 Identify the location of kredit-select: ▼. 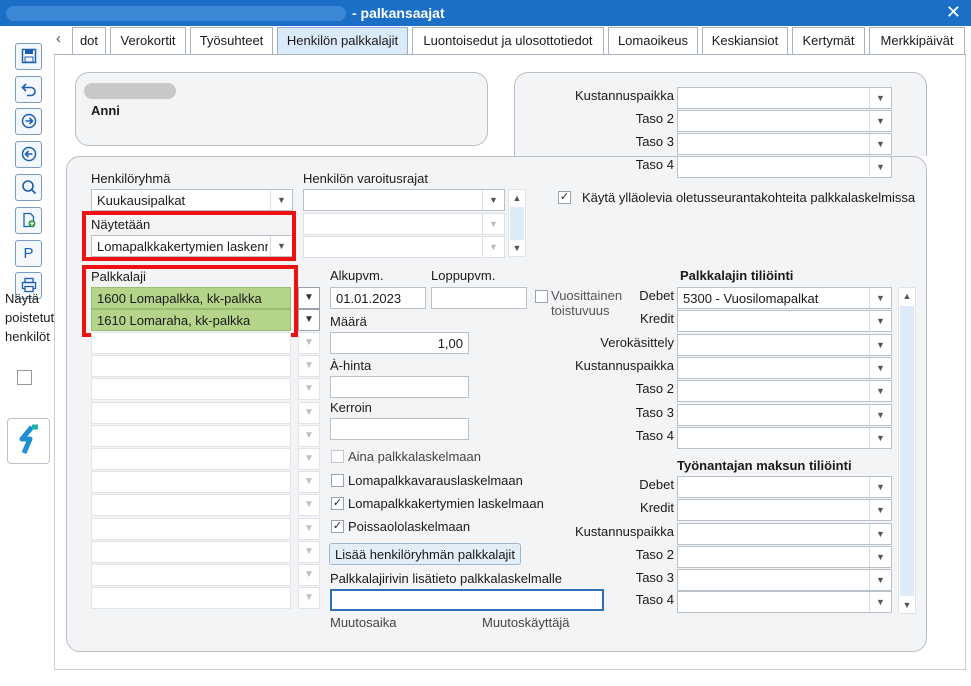
(784, 321).